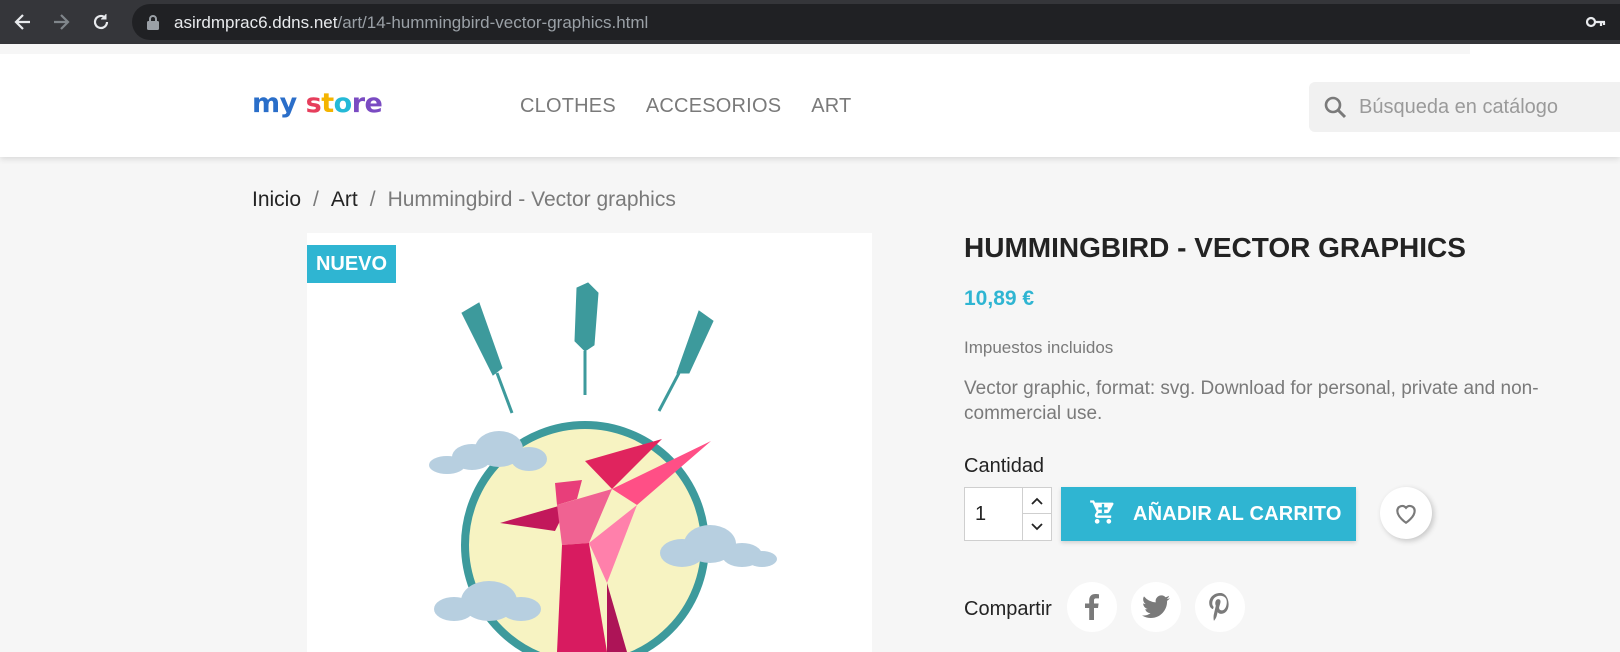 This screenshot has width=1620, height=652. What do you see at coordinates (603, 467) in the screenshot?
I see `hummingbird-illustration` at bounding box center [603, 467].